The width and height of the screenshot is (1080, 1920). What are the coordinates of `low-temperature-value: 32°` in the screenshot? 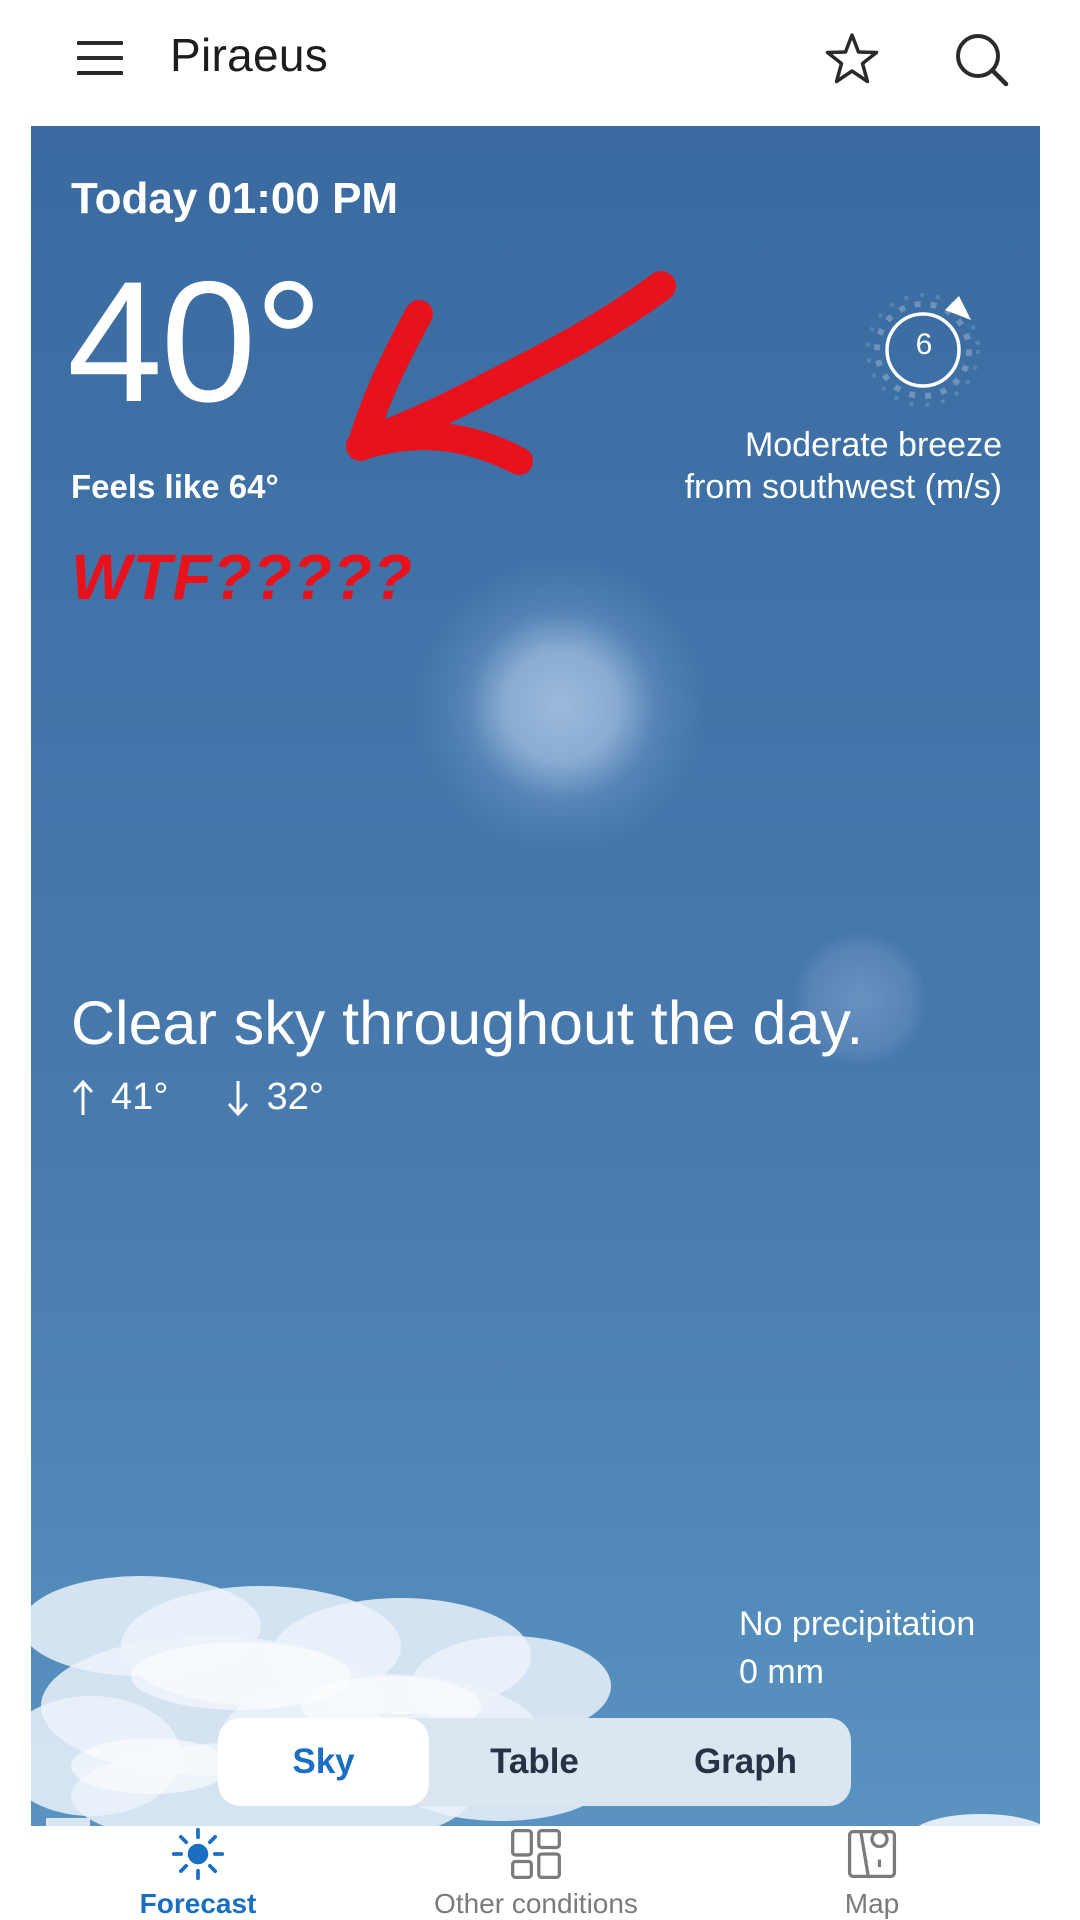 It's located at (295, 1097).